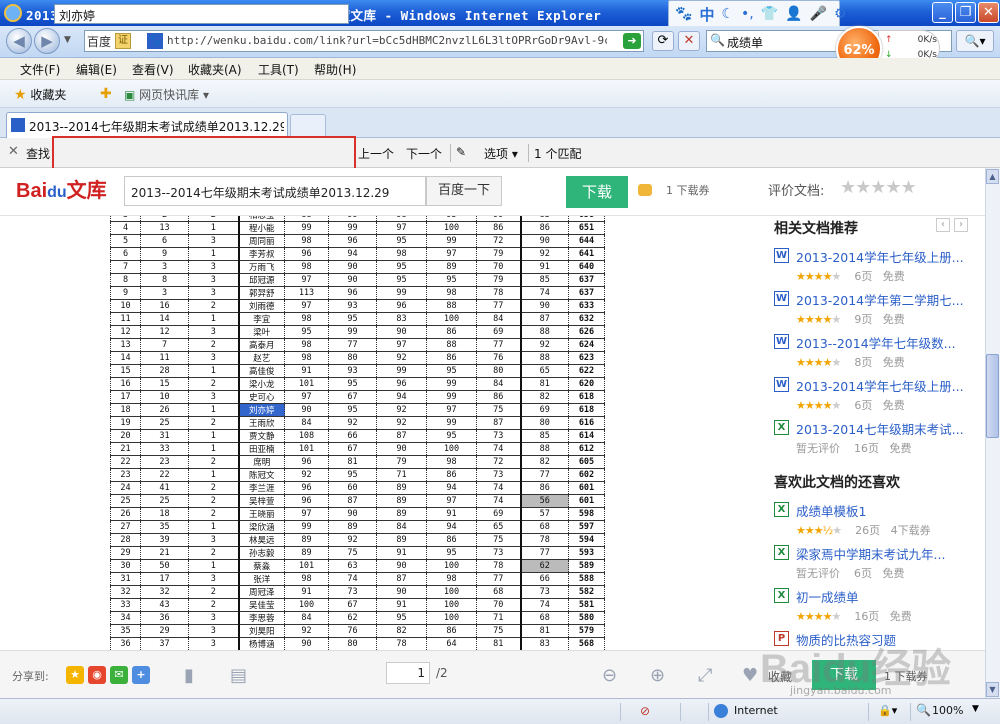 The height and width of the screenshot is (724, 1000). I want to click on table-cell: 26, so click(125, 514).